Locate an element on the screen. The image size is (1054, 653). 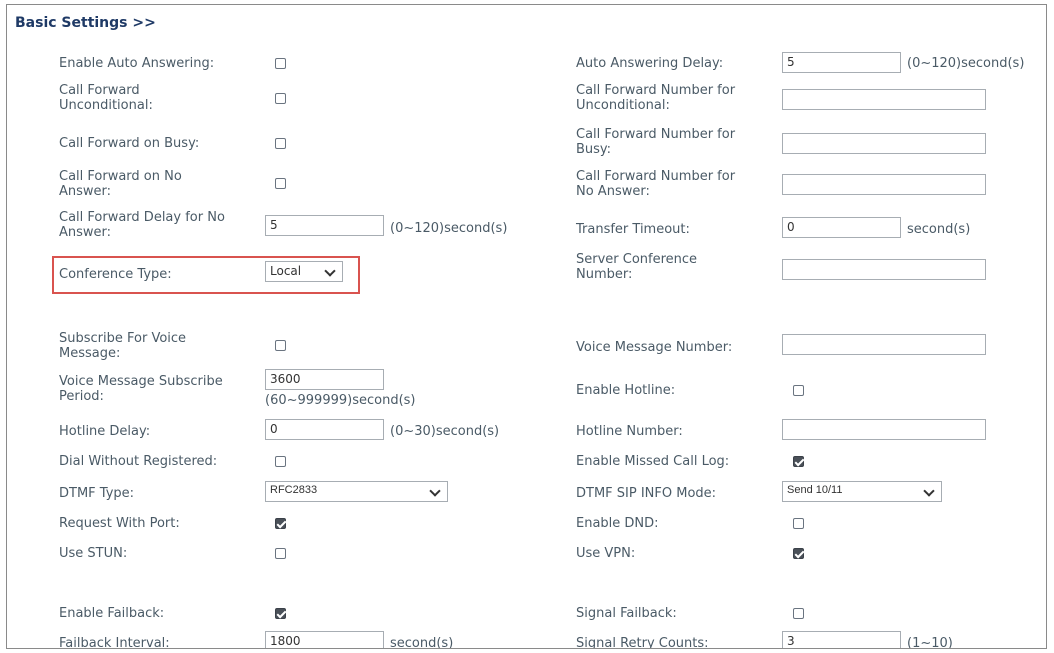
use-vpn-checkbox is located at coordinates (798, 553).